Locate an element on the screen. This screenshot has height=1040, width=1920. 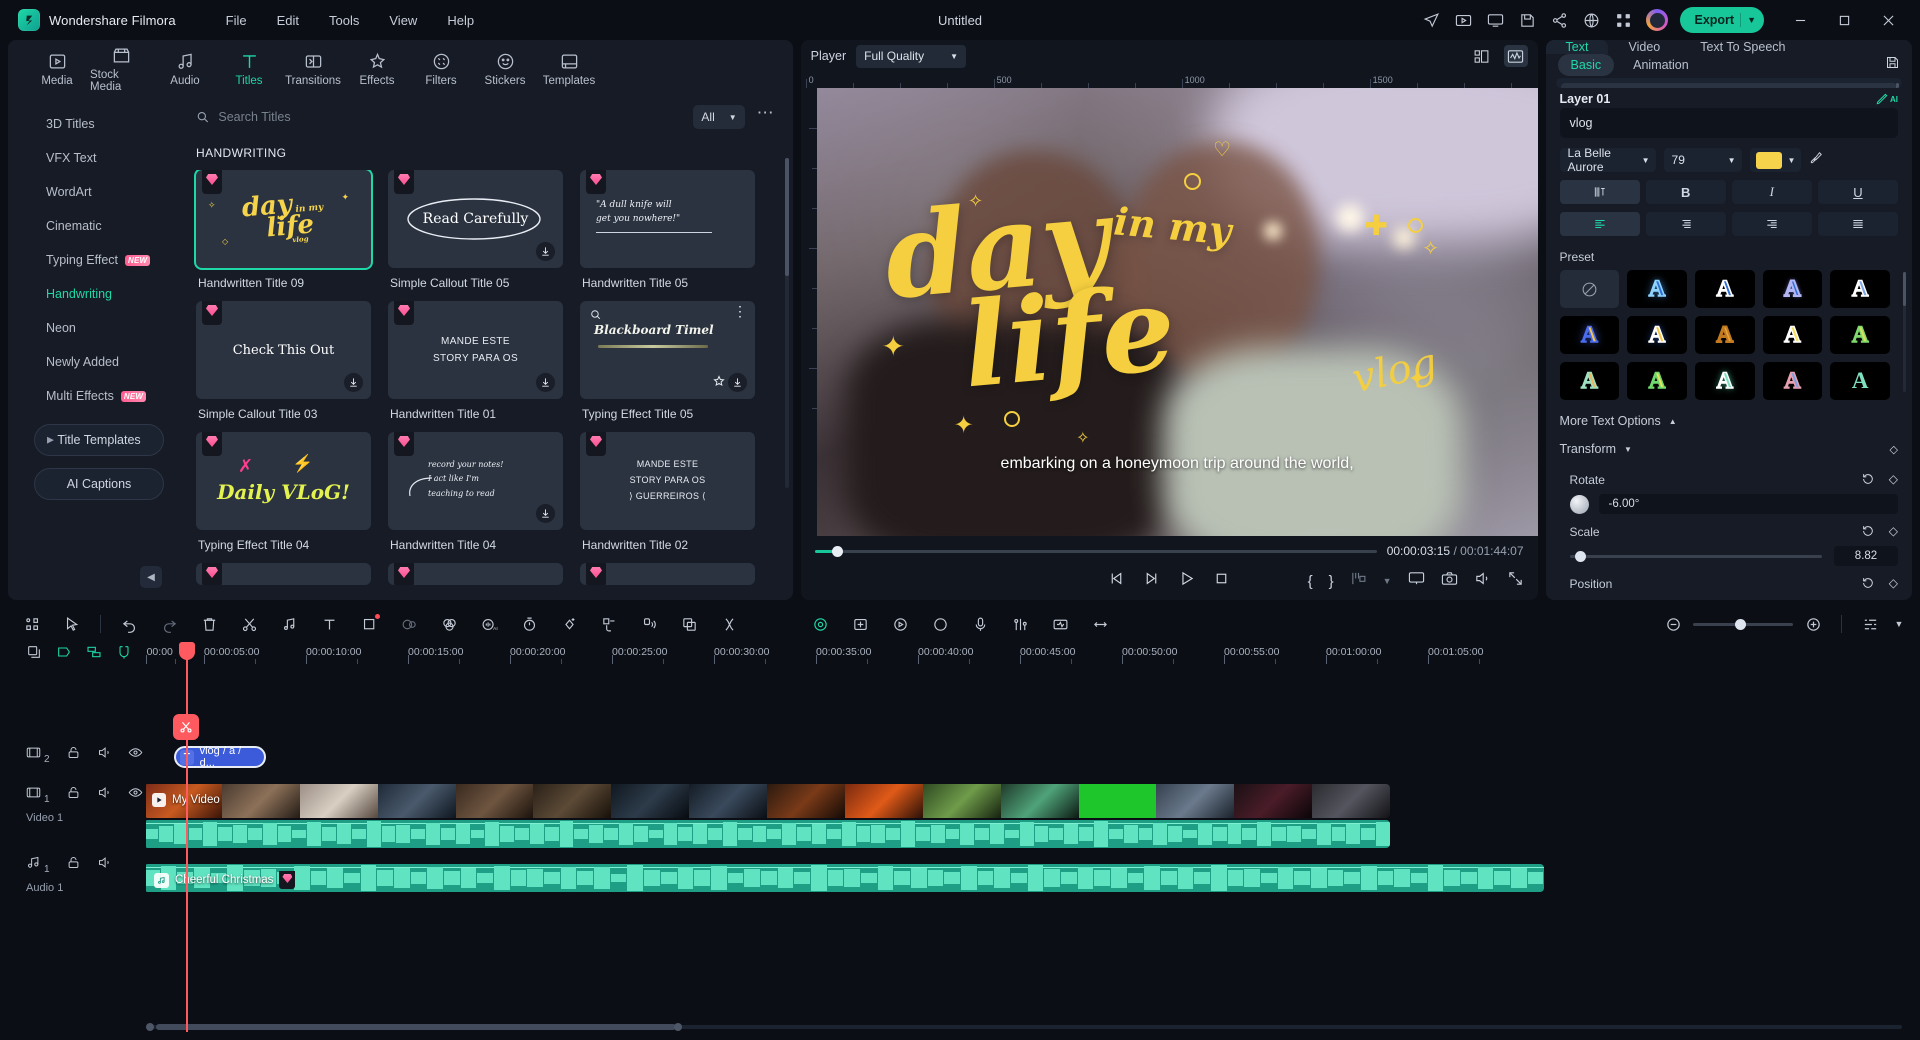
zoom-in-icon is located at coordinates (1813, 624).